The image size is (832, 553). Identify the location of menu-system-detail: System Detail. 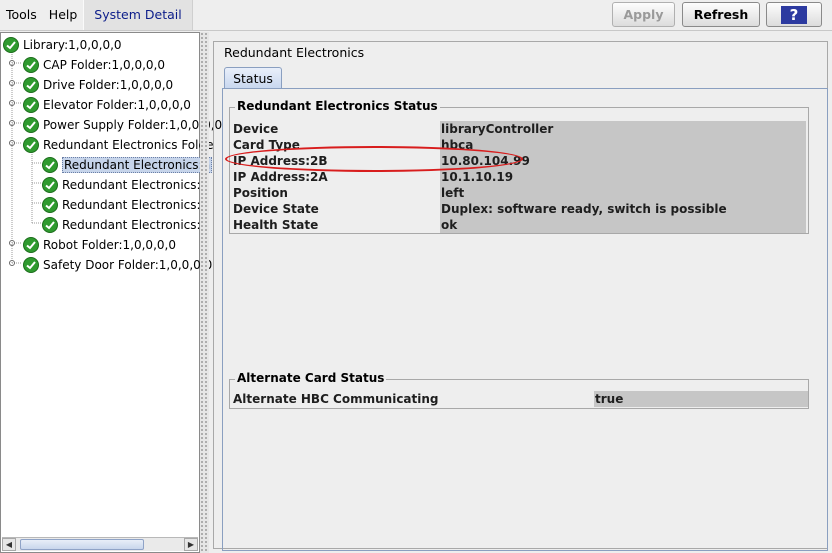
(138, 15).